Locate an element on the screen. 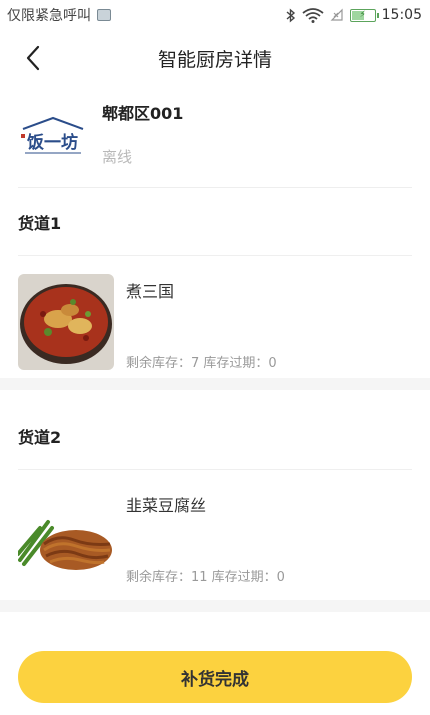 This screenshot has width=430, height=715. clock: 15:05 is located at coordinates (401, 15).